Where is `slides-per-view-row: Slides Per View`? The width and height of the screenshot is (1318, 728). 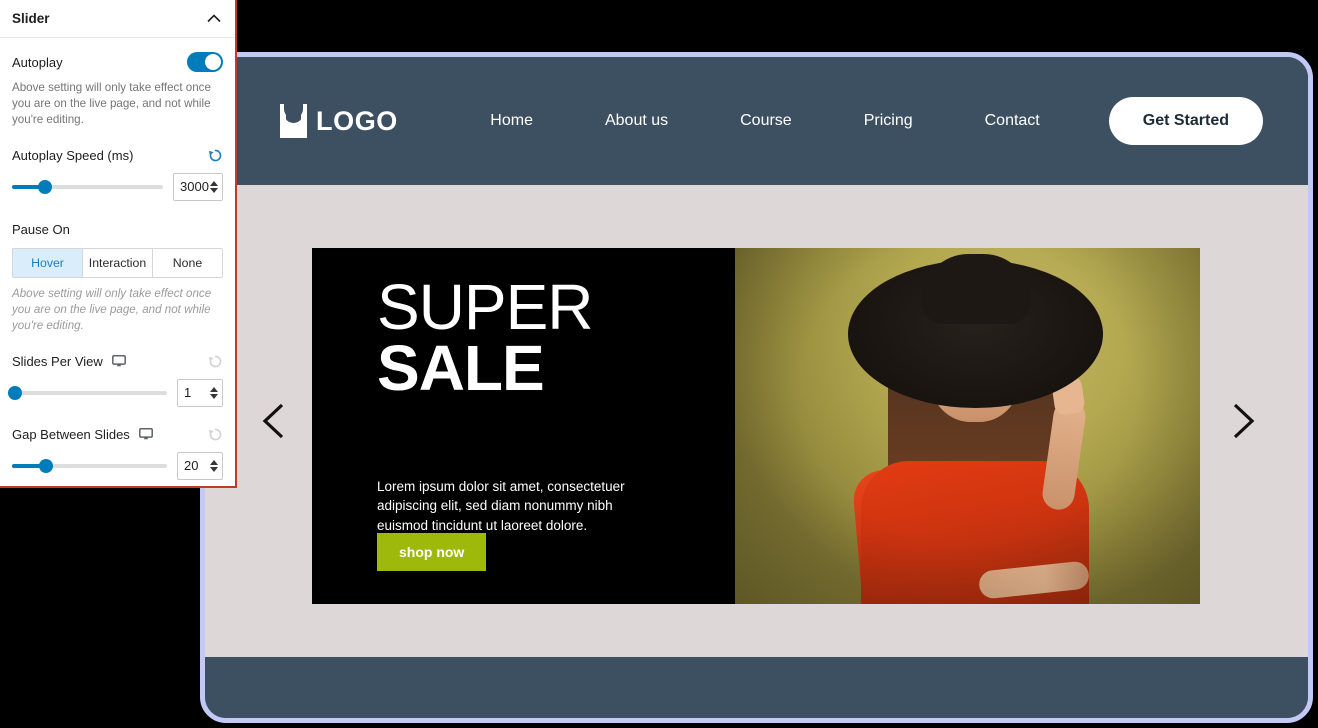 slides-per-view-row: Slides Per View is located at coordinates (117, 361).